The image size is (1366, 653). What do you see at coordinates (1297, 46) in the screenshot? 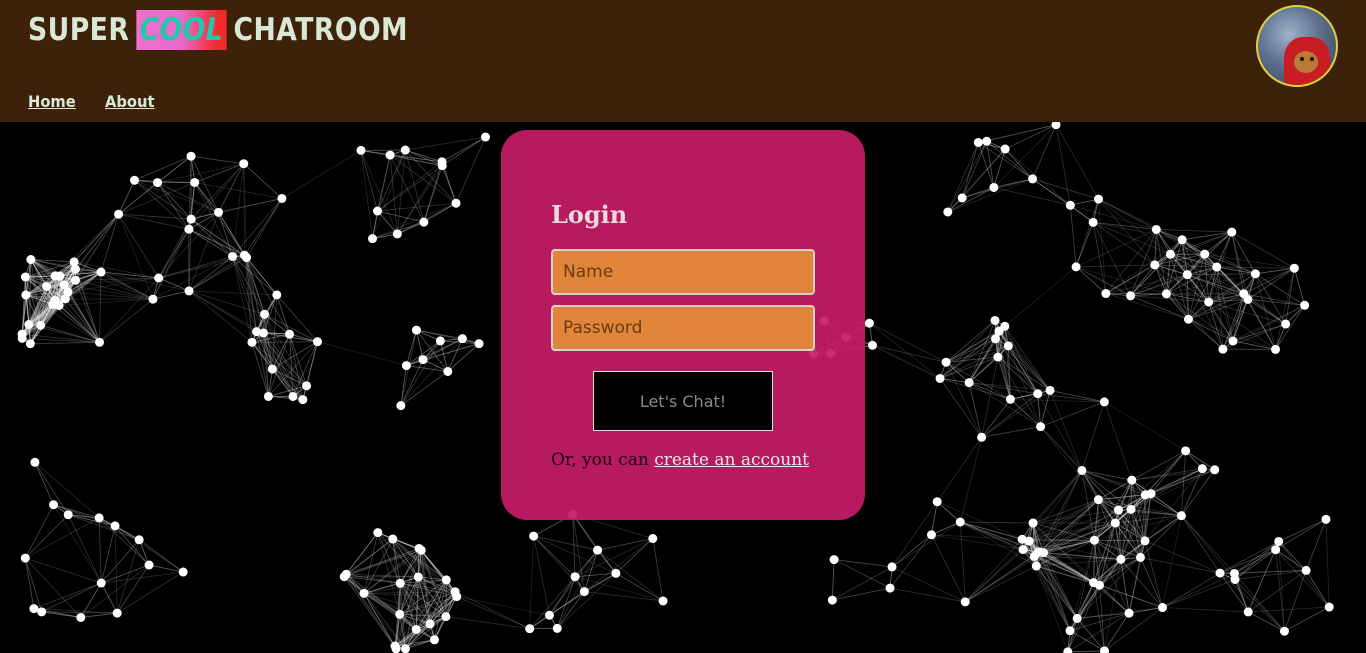
I see `user-avatar` at bounding box center [1297, 46].